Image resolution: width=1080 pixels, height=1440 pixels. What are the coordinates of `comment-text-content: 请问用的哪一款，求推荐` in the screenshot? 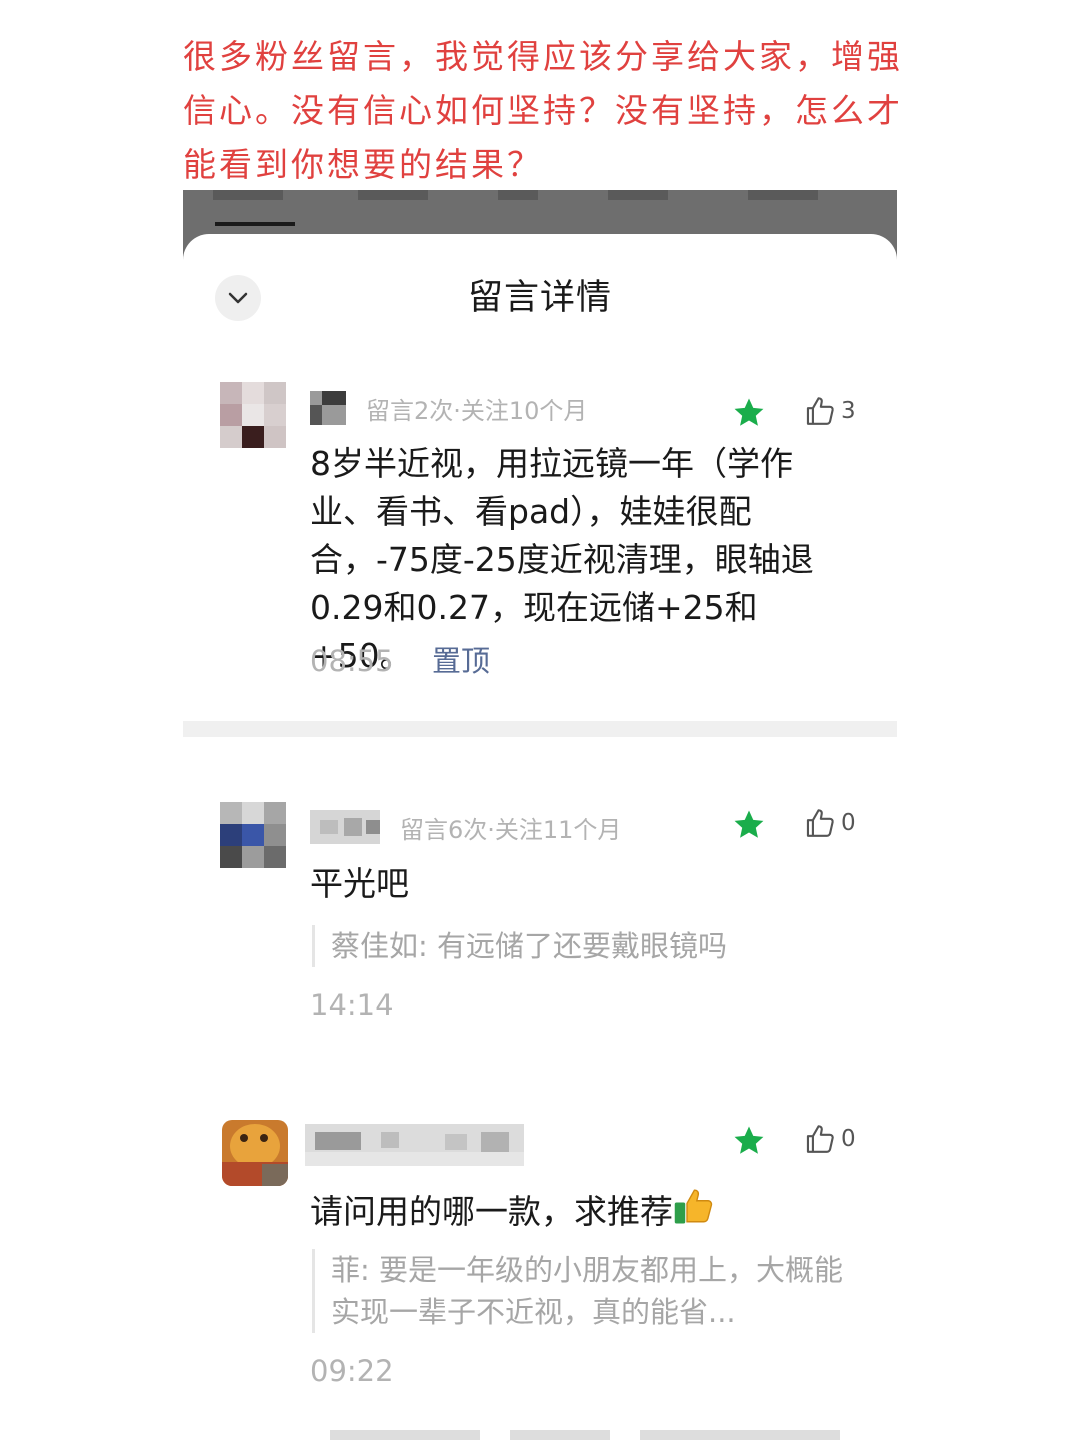 It's located at (491, 1211).